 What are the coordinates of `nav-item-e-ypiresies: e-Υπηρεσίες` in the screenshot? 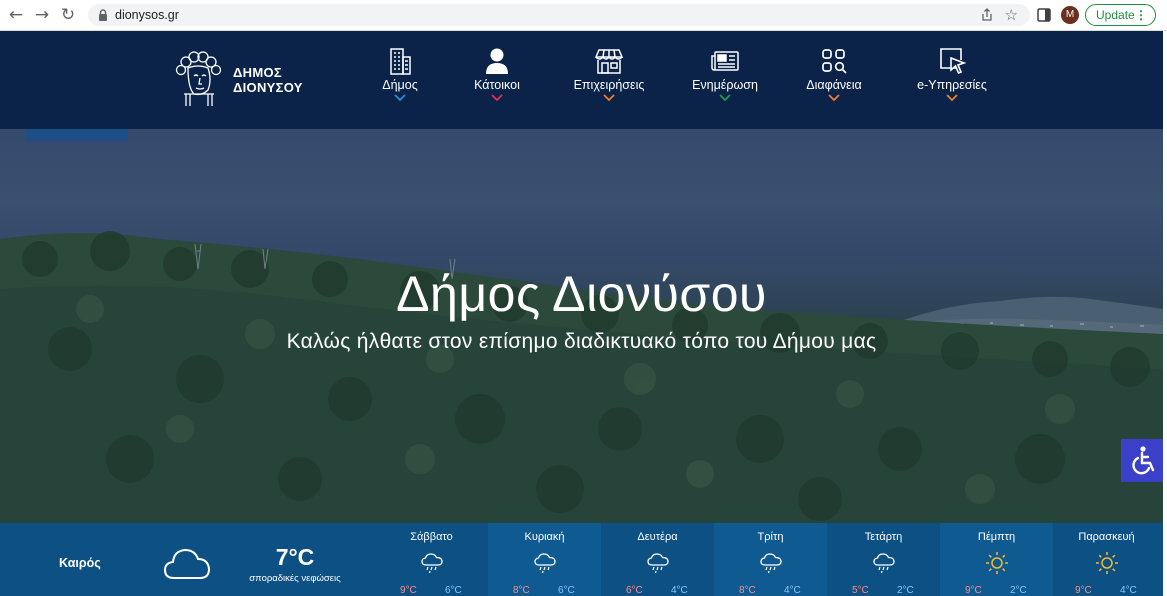 It's located at (952, 79).